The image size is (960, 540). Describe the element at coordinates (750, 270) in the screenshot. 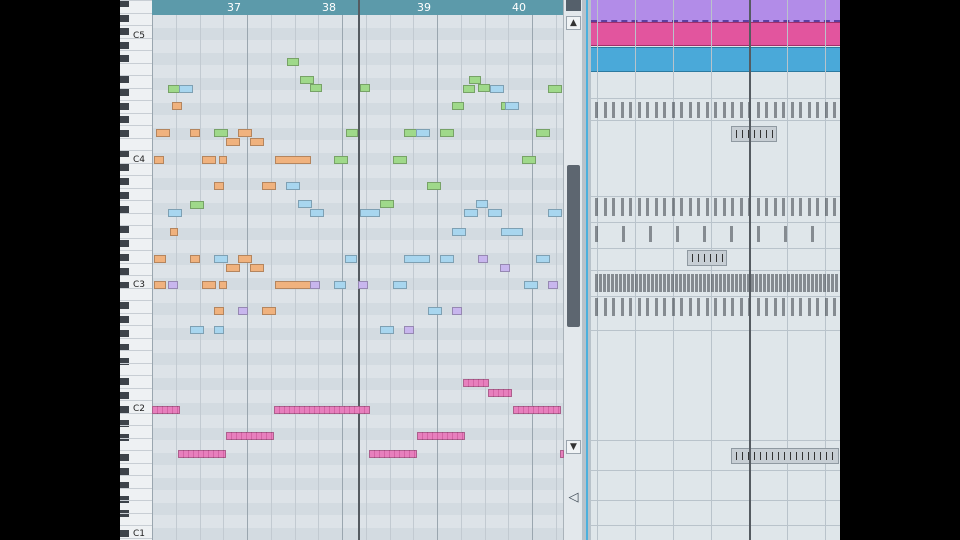

I see `arrangement-playhead` at that location.